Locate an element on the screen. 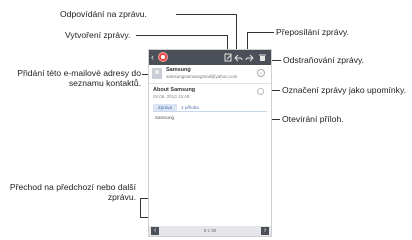 This screenshot has width=412, height=240. reply-icon is located at coordinates (238, 57).